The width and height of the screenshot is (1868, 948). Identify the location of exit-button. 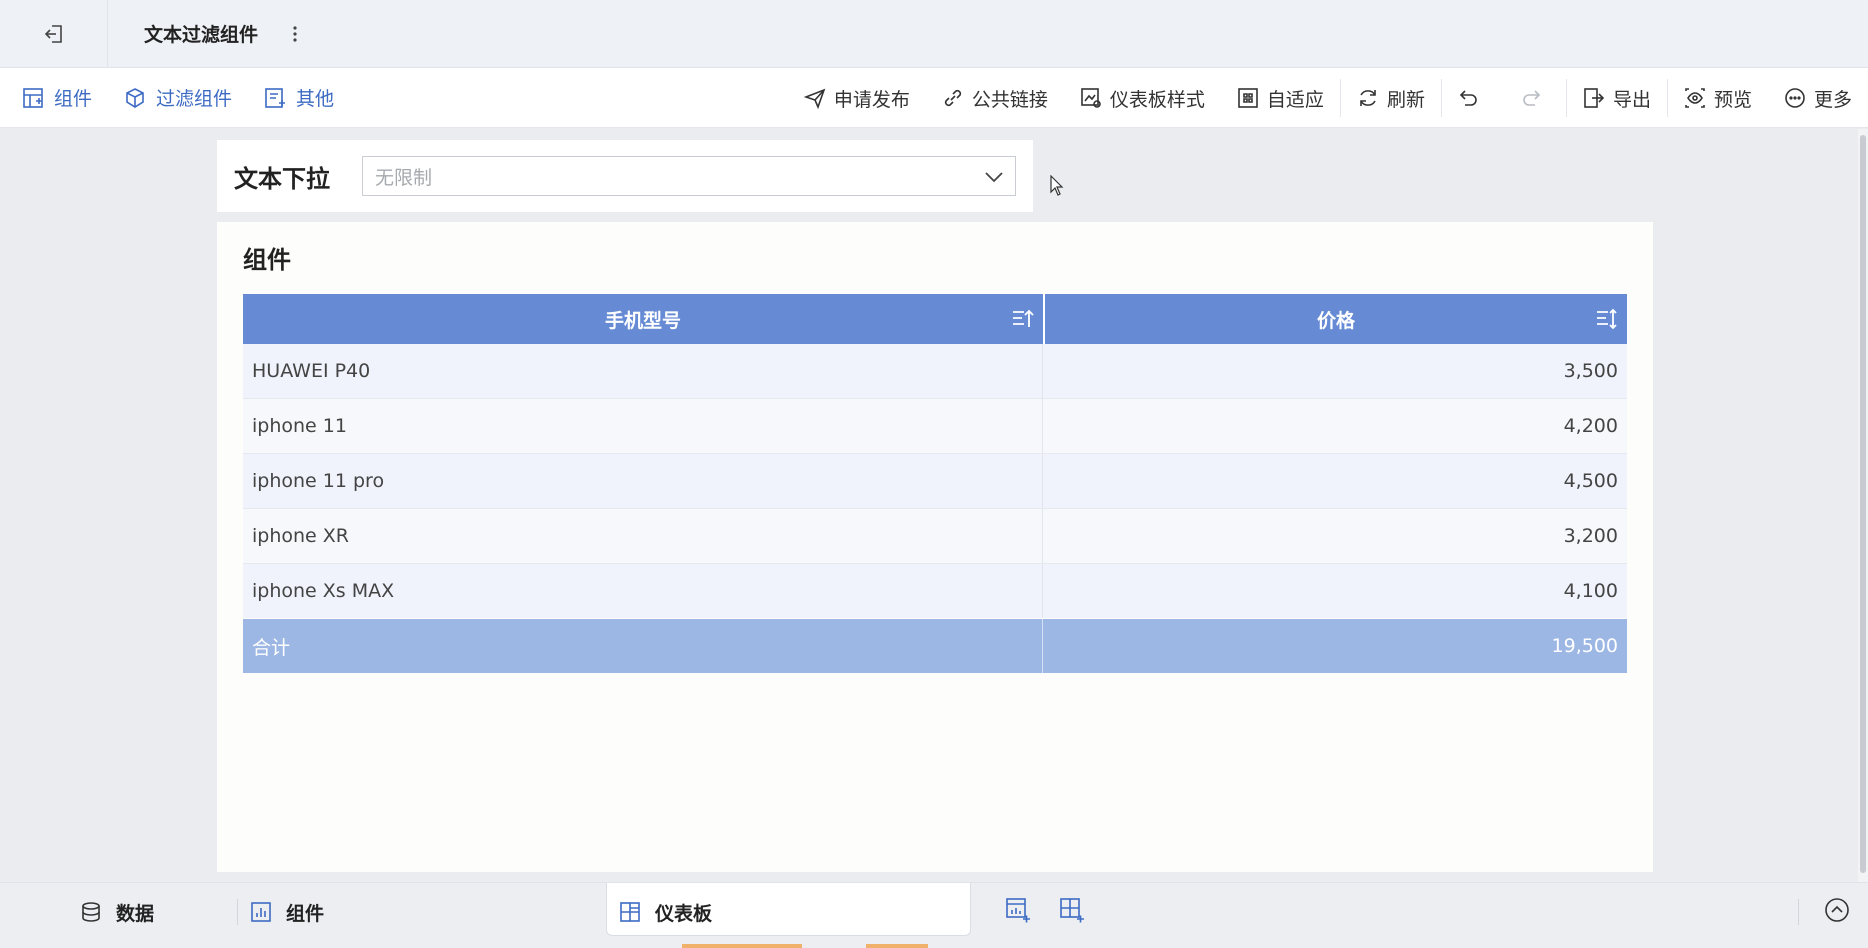
(54, 34).